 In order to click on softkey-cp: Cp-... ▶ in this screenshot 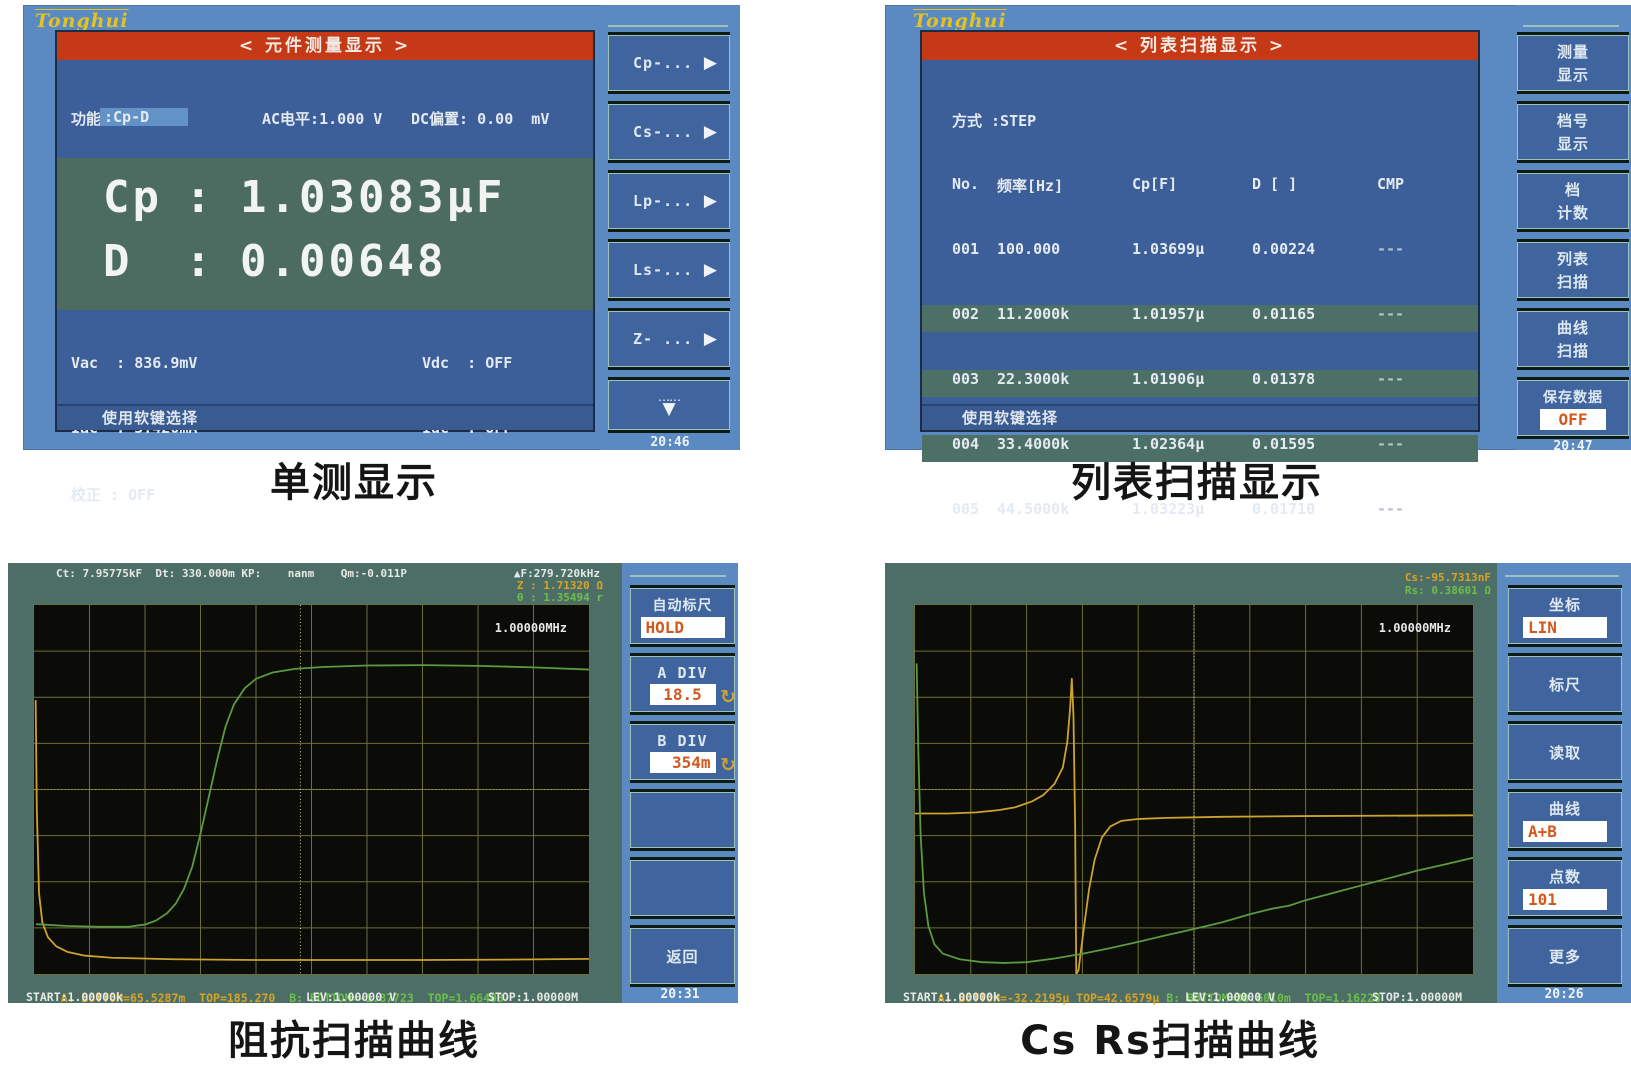, I will do `click(669, 63)`.